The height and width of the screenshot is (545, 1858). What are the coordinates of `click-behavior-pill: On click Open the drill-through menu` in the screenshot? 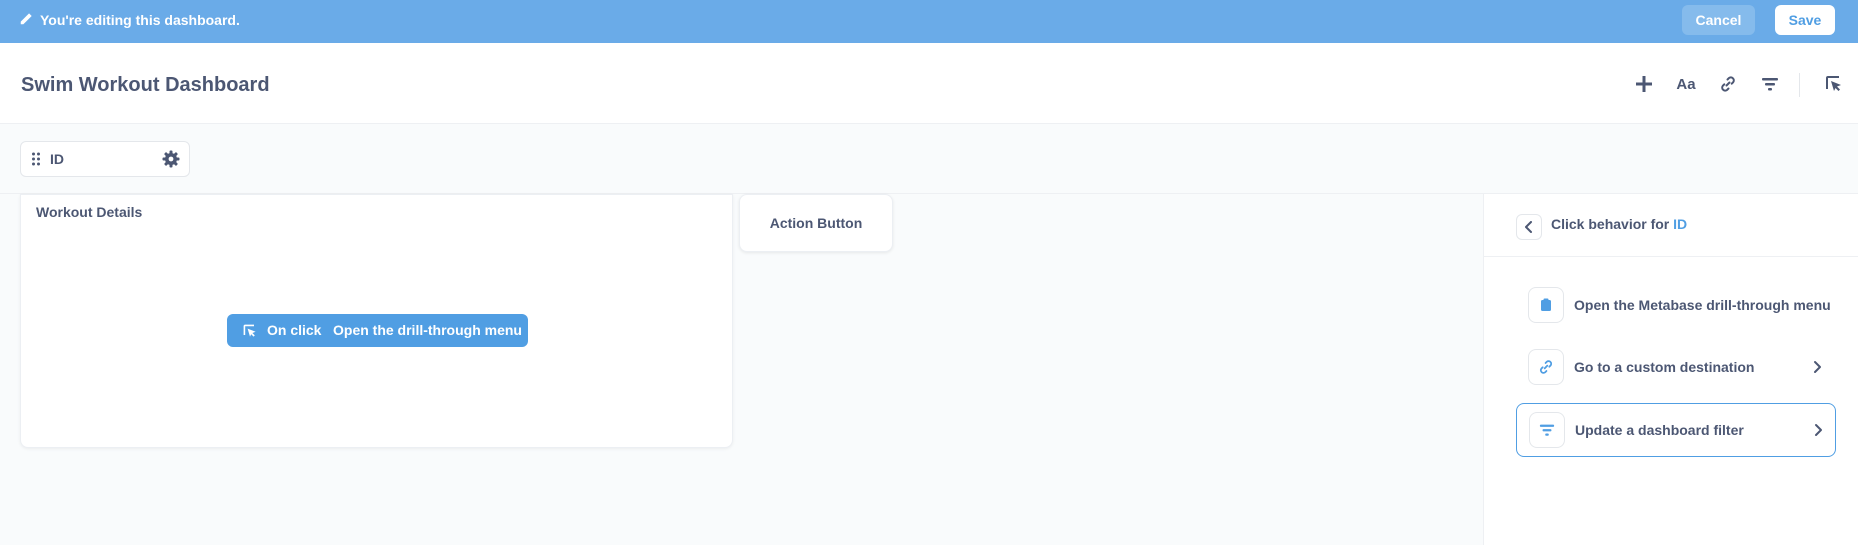 It's located at (377, 330).